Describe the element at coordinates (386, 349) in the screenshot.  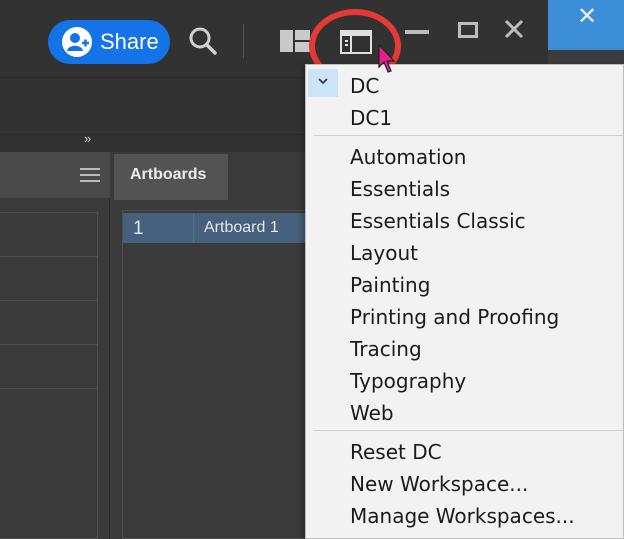
I see `menu-item-tracing: Tracing` at that location.